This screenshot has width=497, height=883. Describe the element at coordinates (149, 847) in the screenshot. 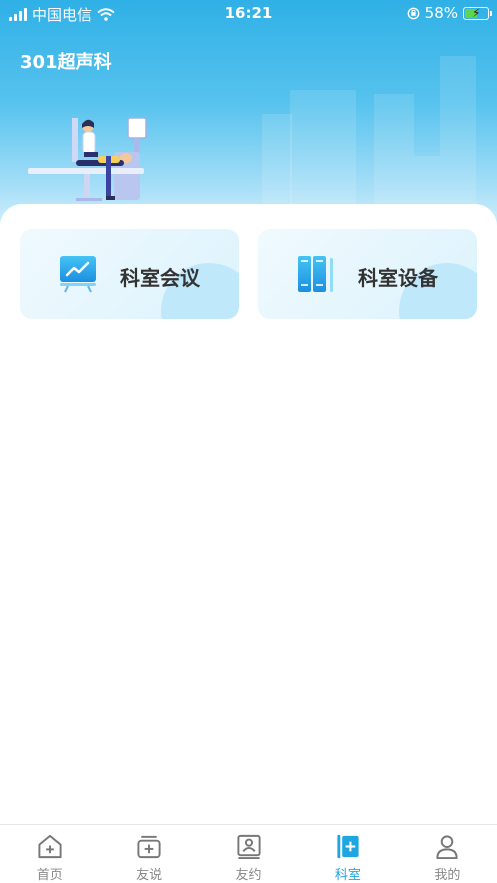

I see `chat-box-icon` at that location.